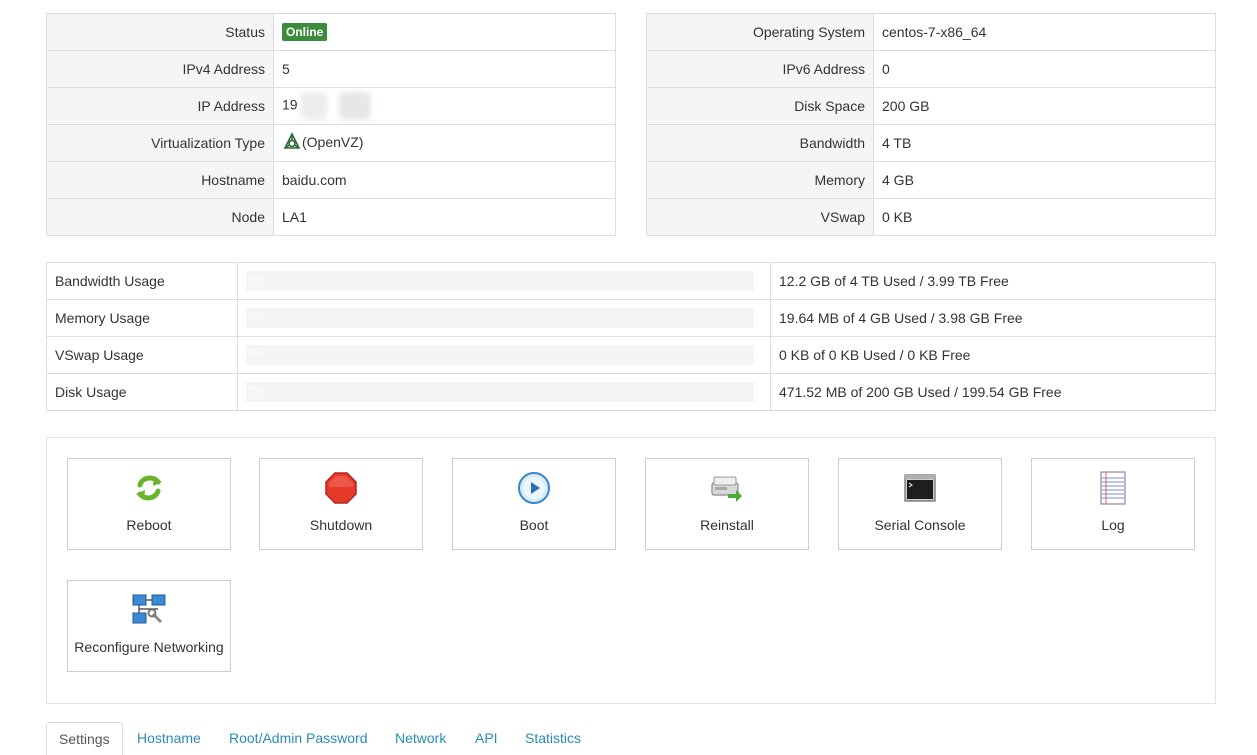  Describe the element at coordinates (331, 106) in the screenshot. I see `info-row-ip: IP Address 19` at that location.